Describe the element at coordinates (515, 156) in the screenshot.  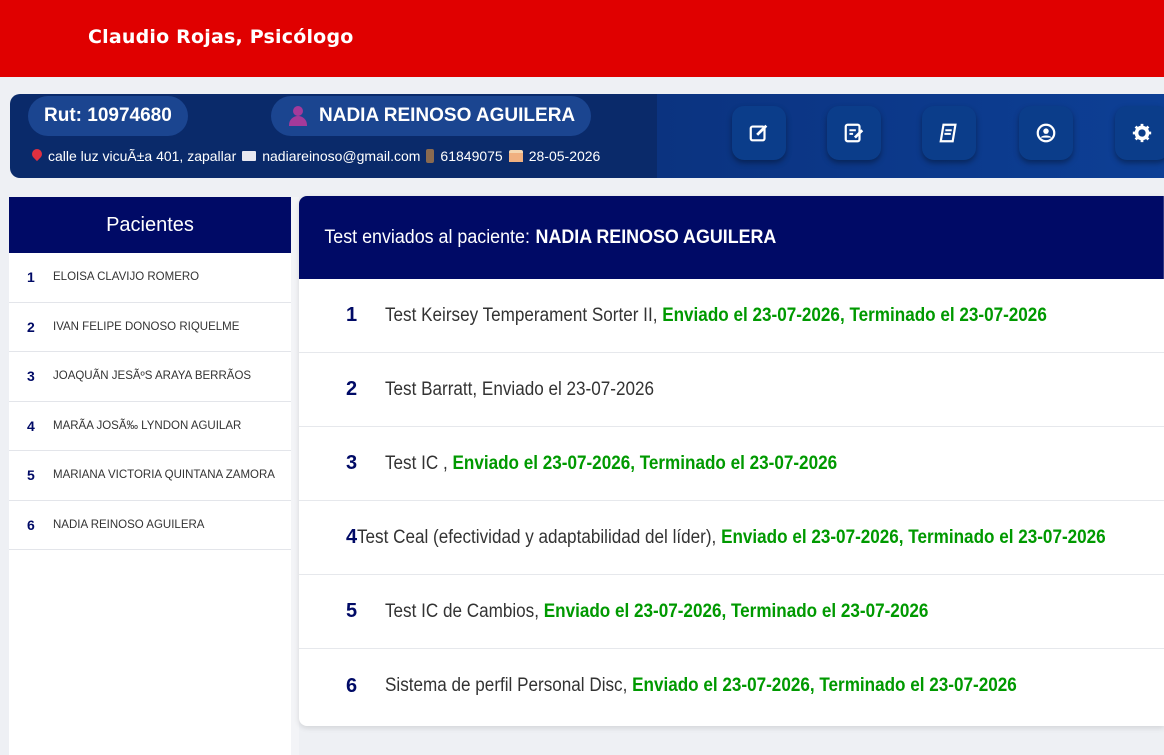
I see `birthday-cake-icon` at that location.